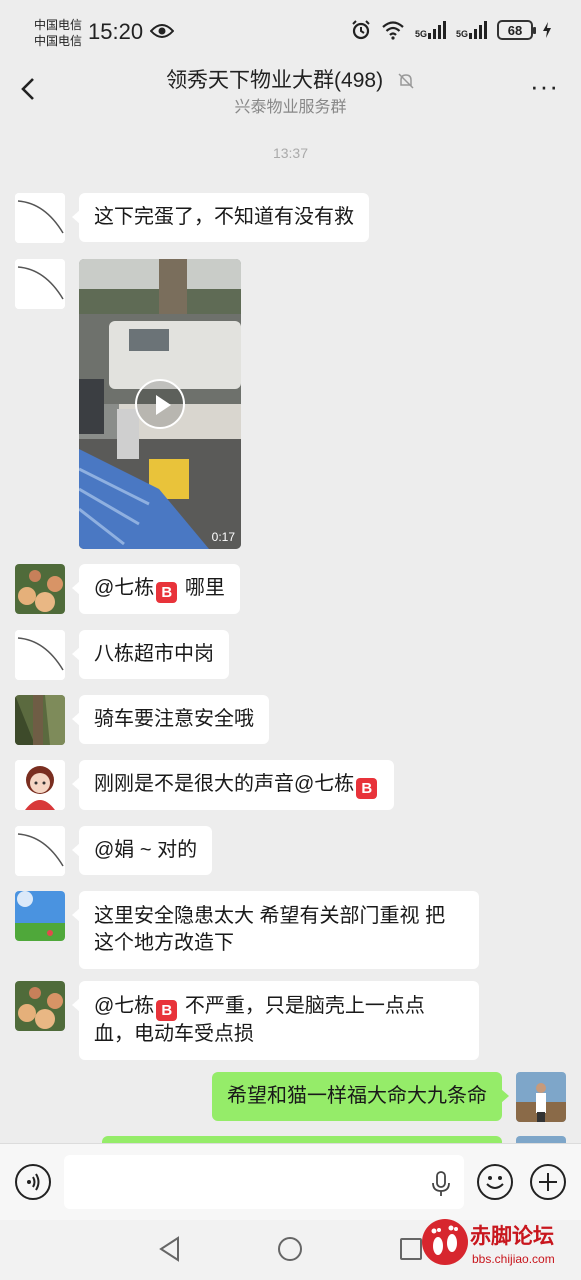 The height and width of the screenshot is (1280, 581). I want to click on emoji-button, so click(495, 1182).